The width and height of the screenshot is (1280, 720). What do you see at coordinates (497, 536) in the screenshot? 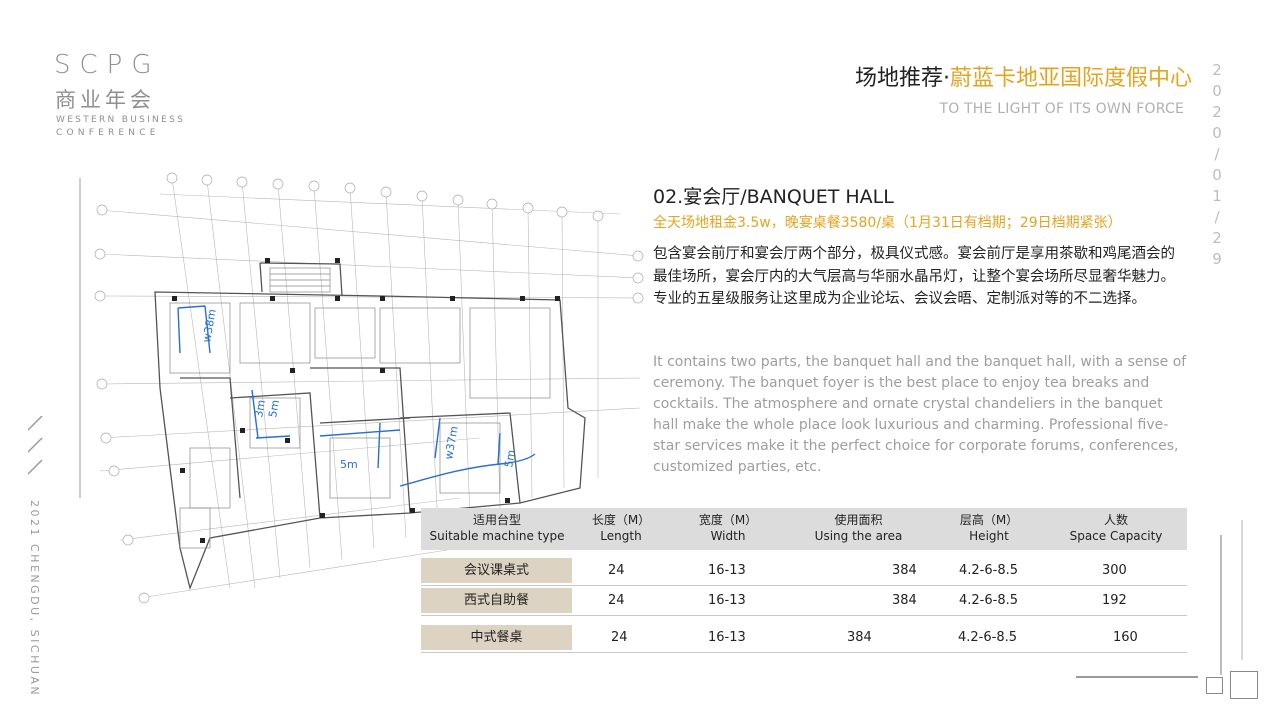
I see `header-en: Suitable machine type` at bounding box center [497, 536].